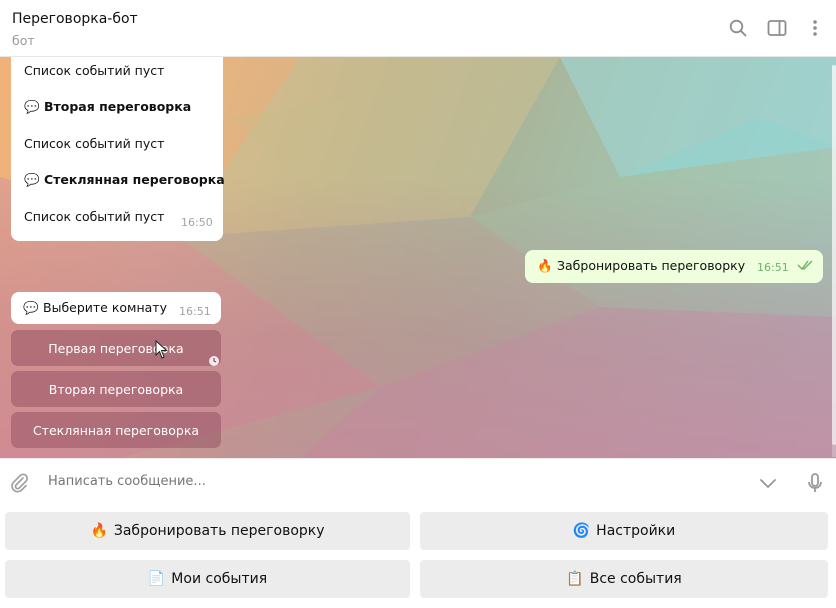 The image size is (836, 608). I want to click on all-events-button: 📋 Все события, so click(624, 579).